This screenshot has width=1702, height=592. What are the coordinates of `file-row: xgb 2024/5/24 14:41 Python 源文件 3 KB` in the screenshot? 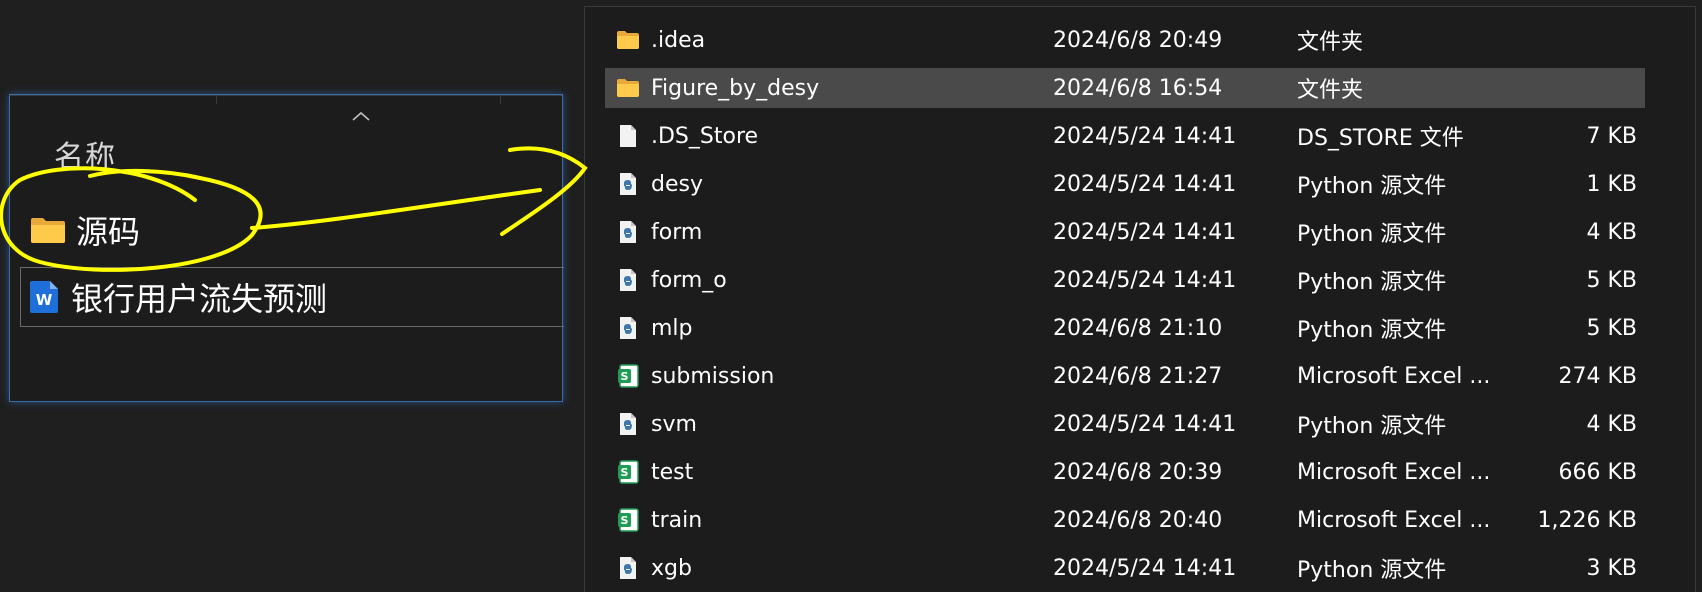 It's located at (1125, 568).